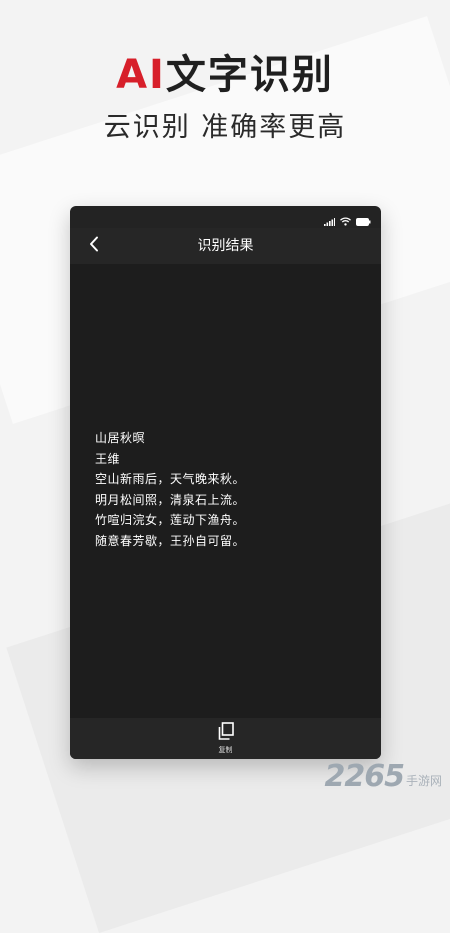  What do you see at coordinates (226, 733) in the screenshot?
I see `copy-icon` at bounding box center [226, 733].